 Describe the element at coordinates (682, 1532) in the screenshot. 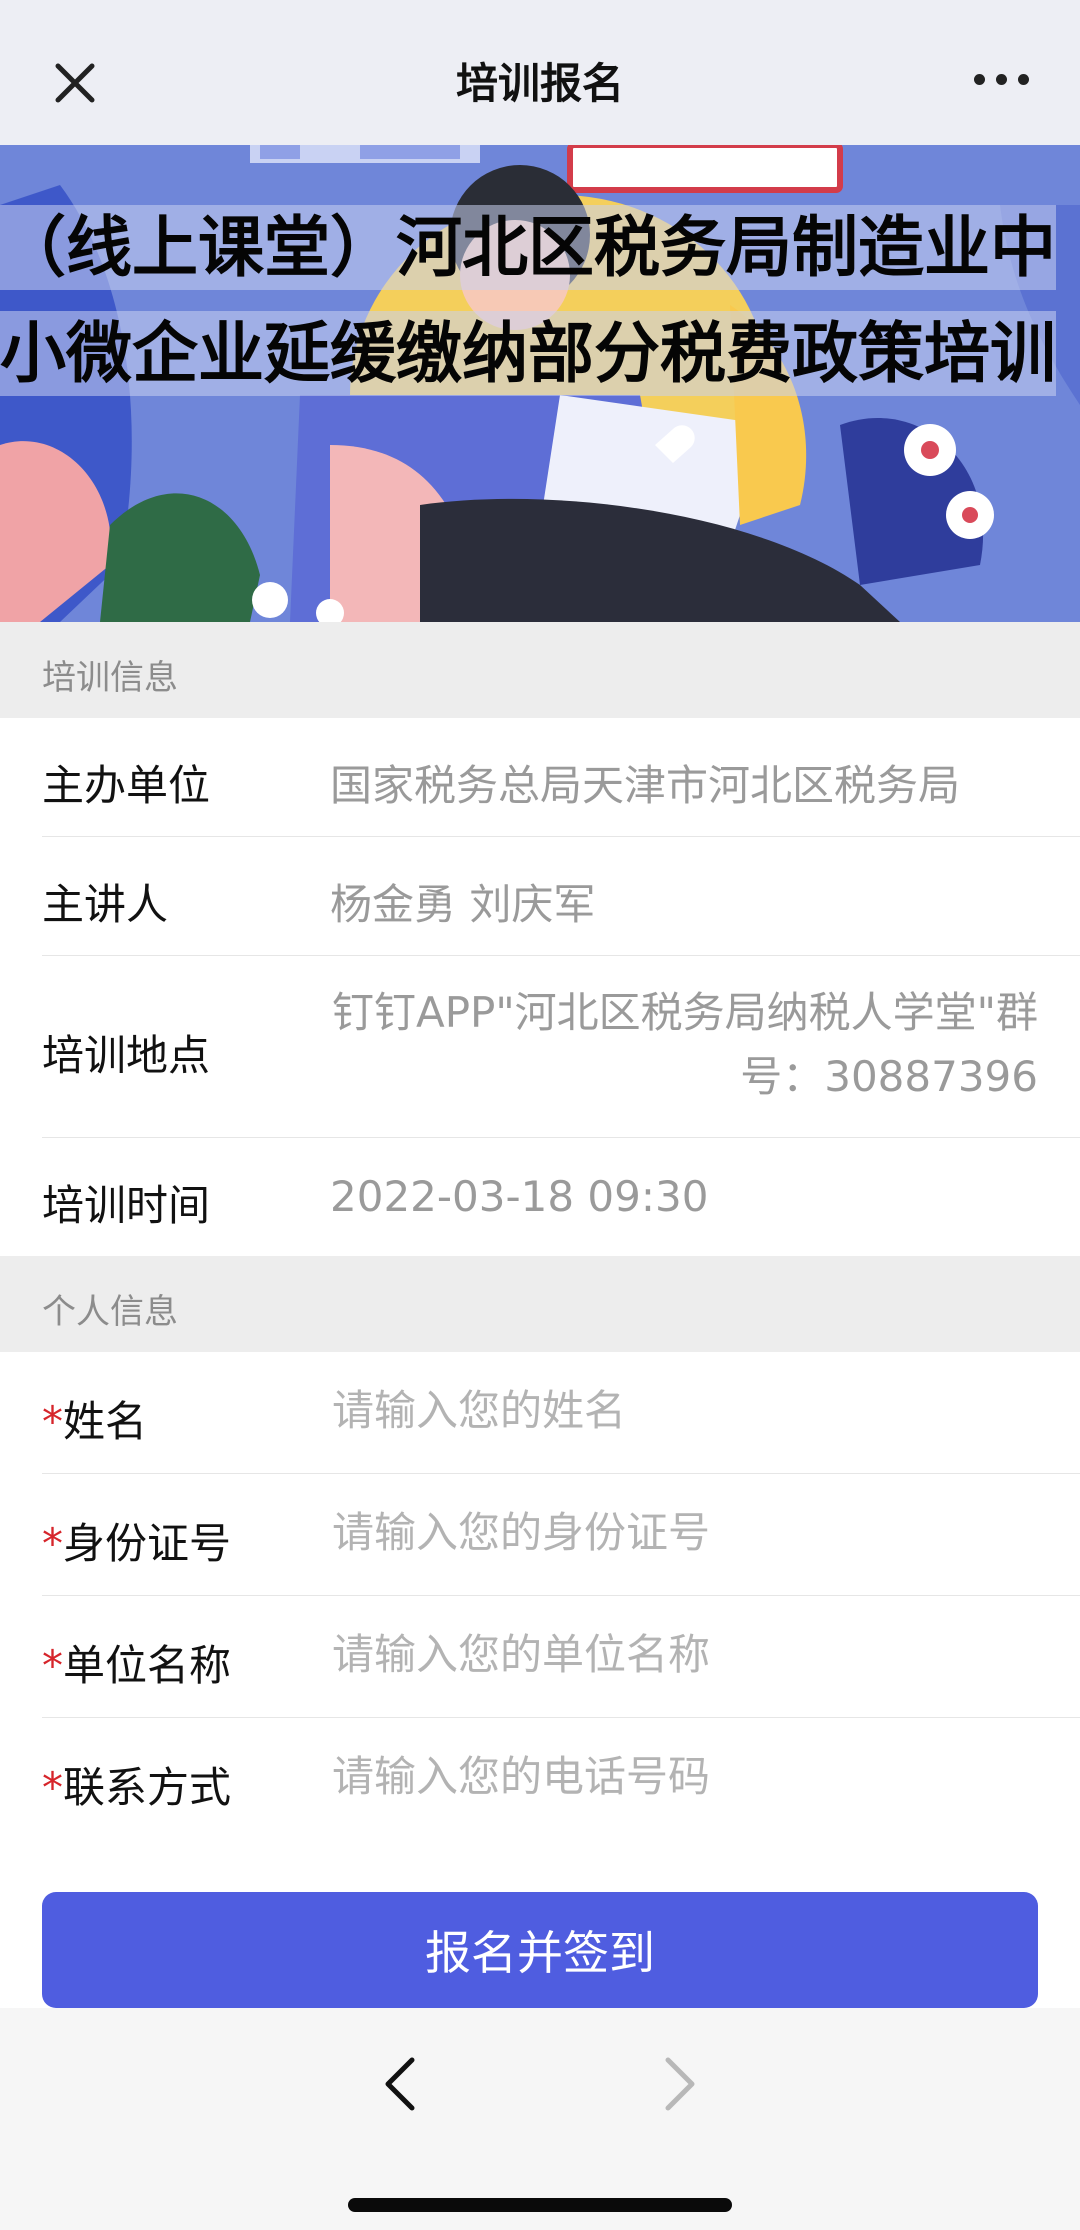

I see `id-number-input` at that location.